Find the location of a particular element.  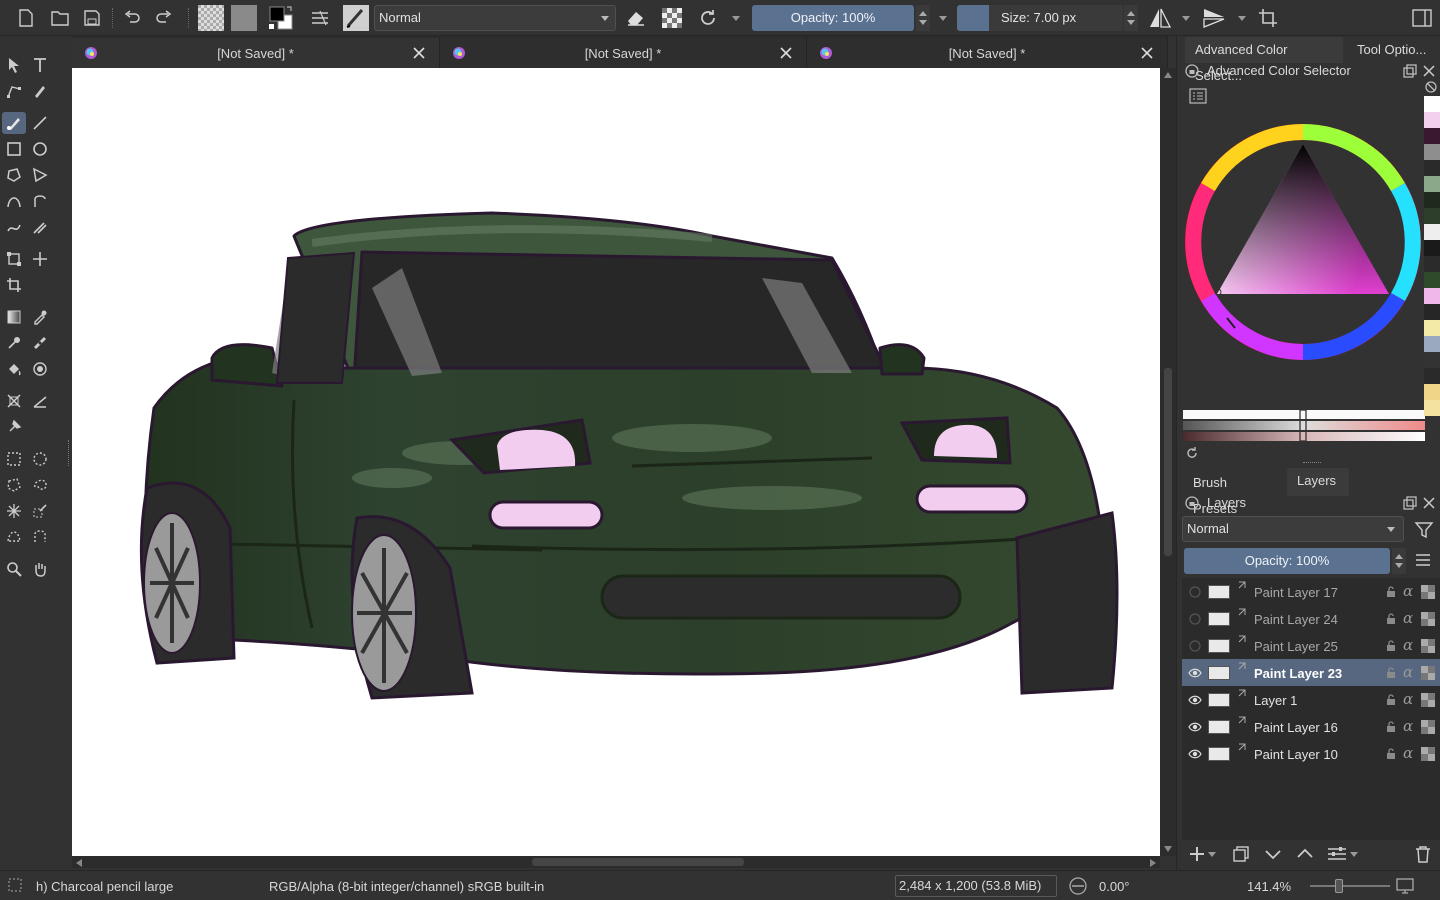

elliptical-selection-icon is located at coordinates (40, 459).